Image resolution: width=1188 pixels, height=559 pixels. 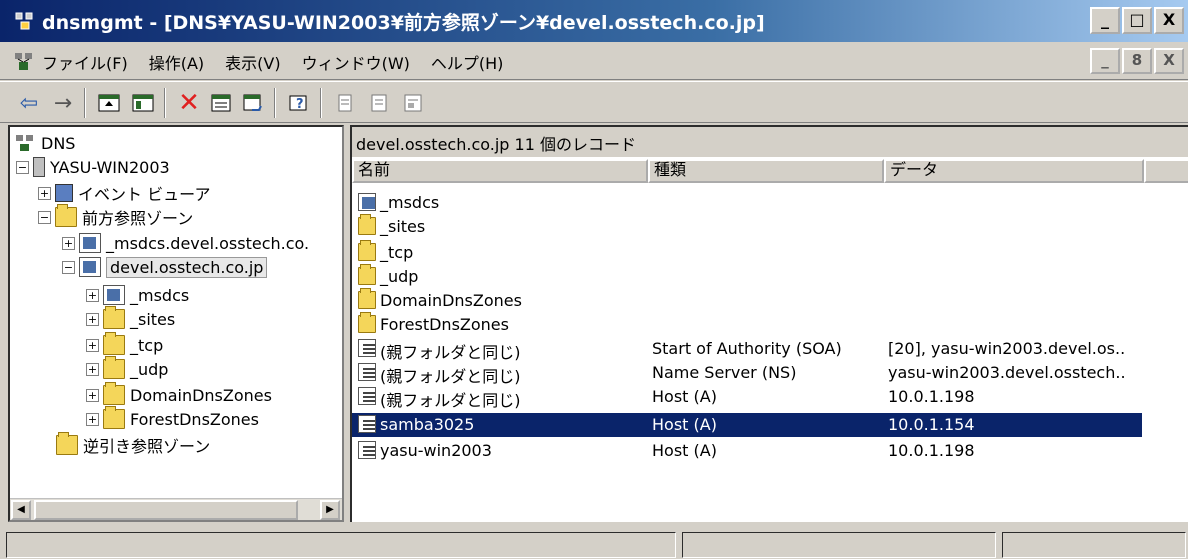 I want to click on tree-horizontal-scrollbar: ◀ ▶, so click(x=176, y=509).